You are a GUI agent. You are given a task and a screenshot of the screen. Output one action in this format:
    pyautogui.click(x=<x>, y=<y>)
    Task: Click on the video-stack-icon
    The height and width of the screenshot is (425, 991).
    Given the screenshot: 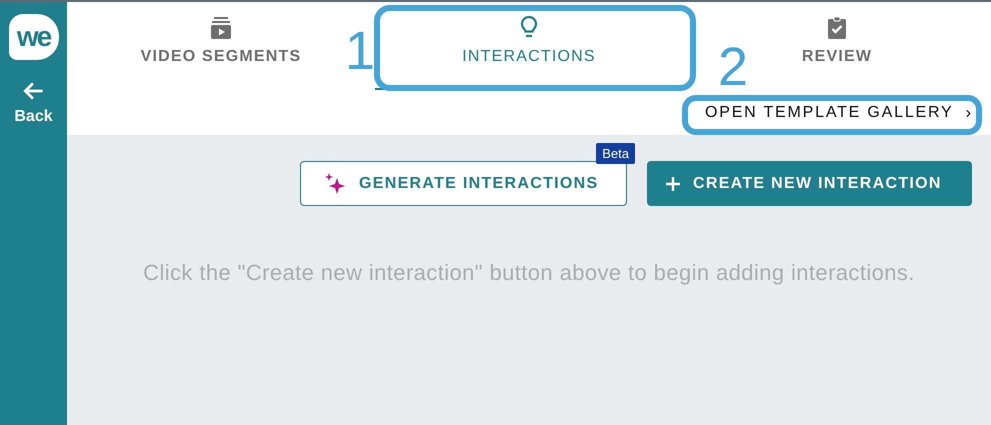 What is the action you would take?
    pyautogui.click(x=221, y=28)
    